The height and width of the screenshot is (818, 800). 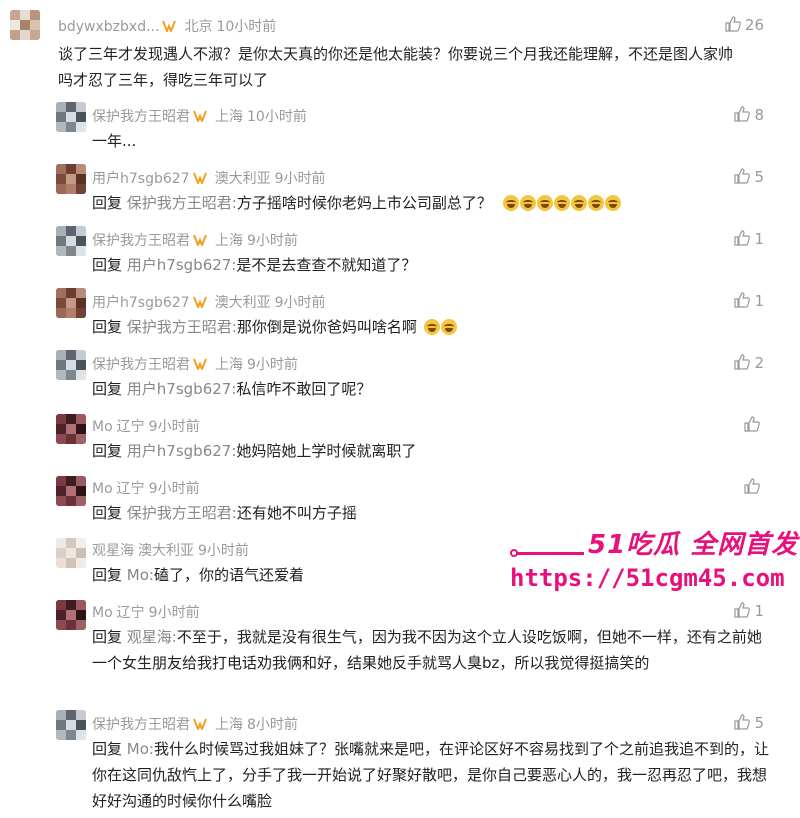 I want to click on comment-body: 磕了，你的语气还爱着, so click(x=228, y=575).